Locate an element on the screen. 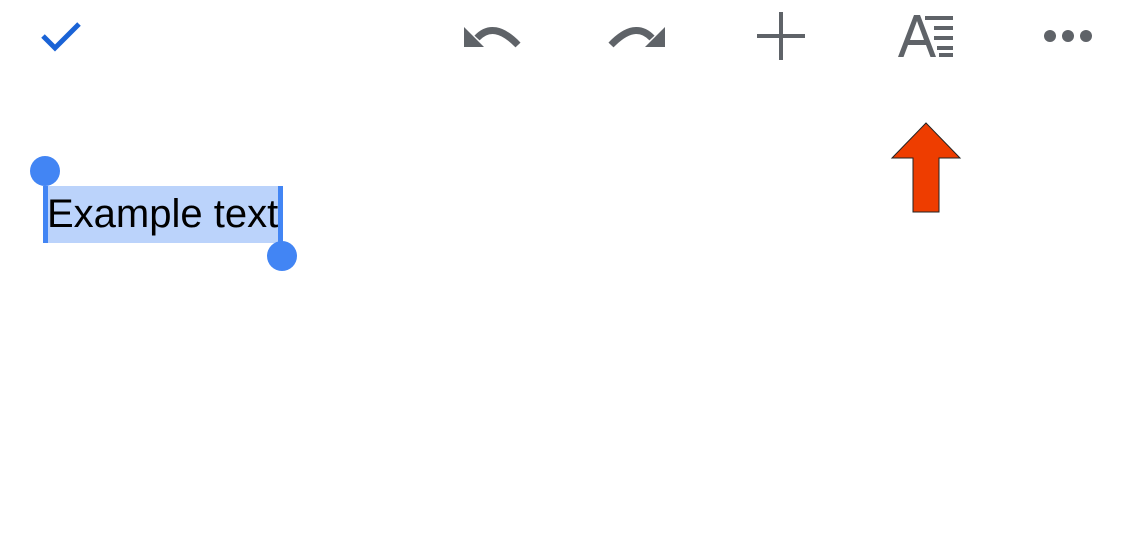  selection-start-caret is located at coordinates (45, 214).